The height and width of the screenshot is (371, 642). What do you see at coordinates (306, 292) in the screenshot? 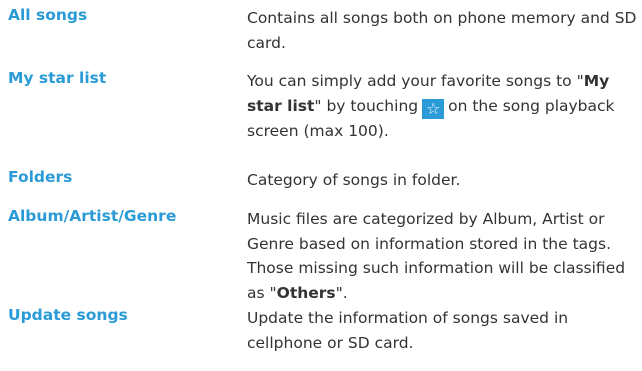
I see `desc-bold: Others` at bounding box center [306, 292].